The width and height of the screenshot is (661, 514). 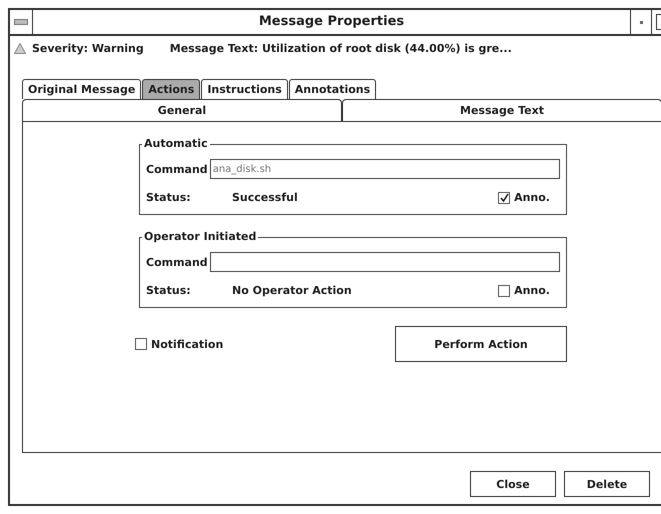 What do you see at coordinates (501, 110) in the screenshot?
I see `tab: Message Text` at bounding box center [501, 110].